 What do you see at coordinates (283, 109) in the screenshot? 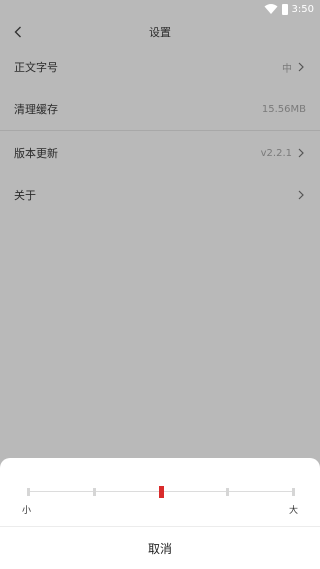
I see `settings-row-value: 15.56MB` at bounding box center [283, 109].